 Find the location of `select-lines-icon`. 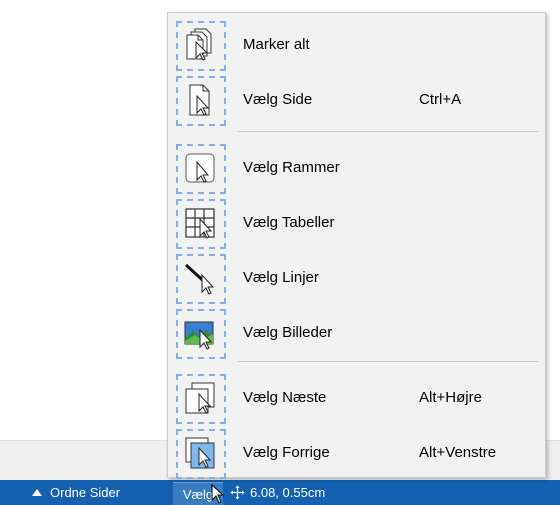

select-lines-icon is located at coordinates (201, 279).